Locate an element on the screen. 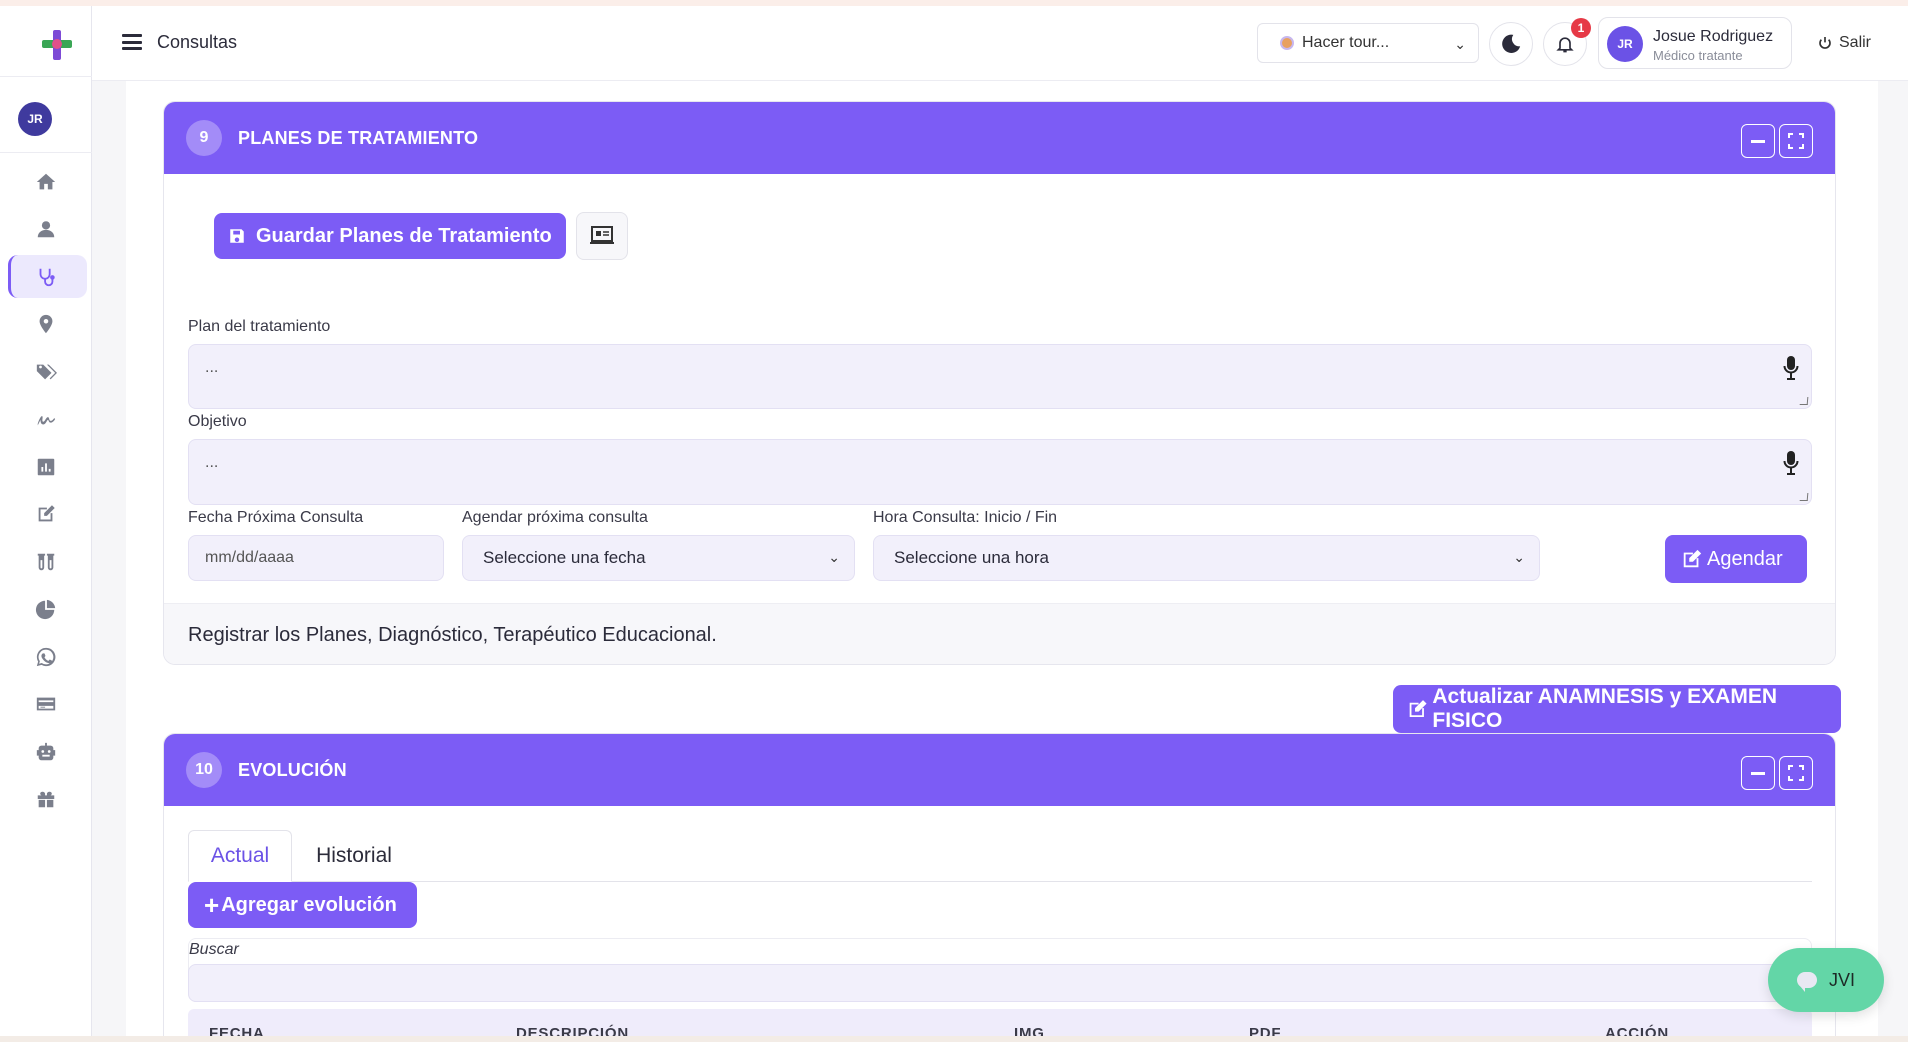 The height and width of the screenshot is (1042, 1908). presentation-icon is located at coordinates (602, 235).